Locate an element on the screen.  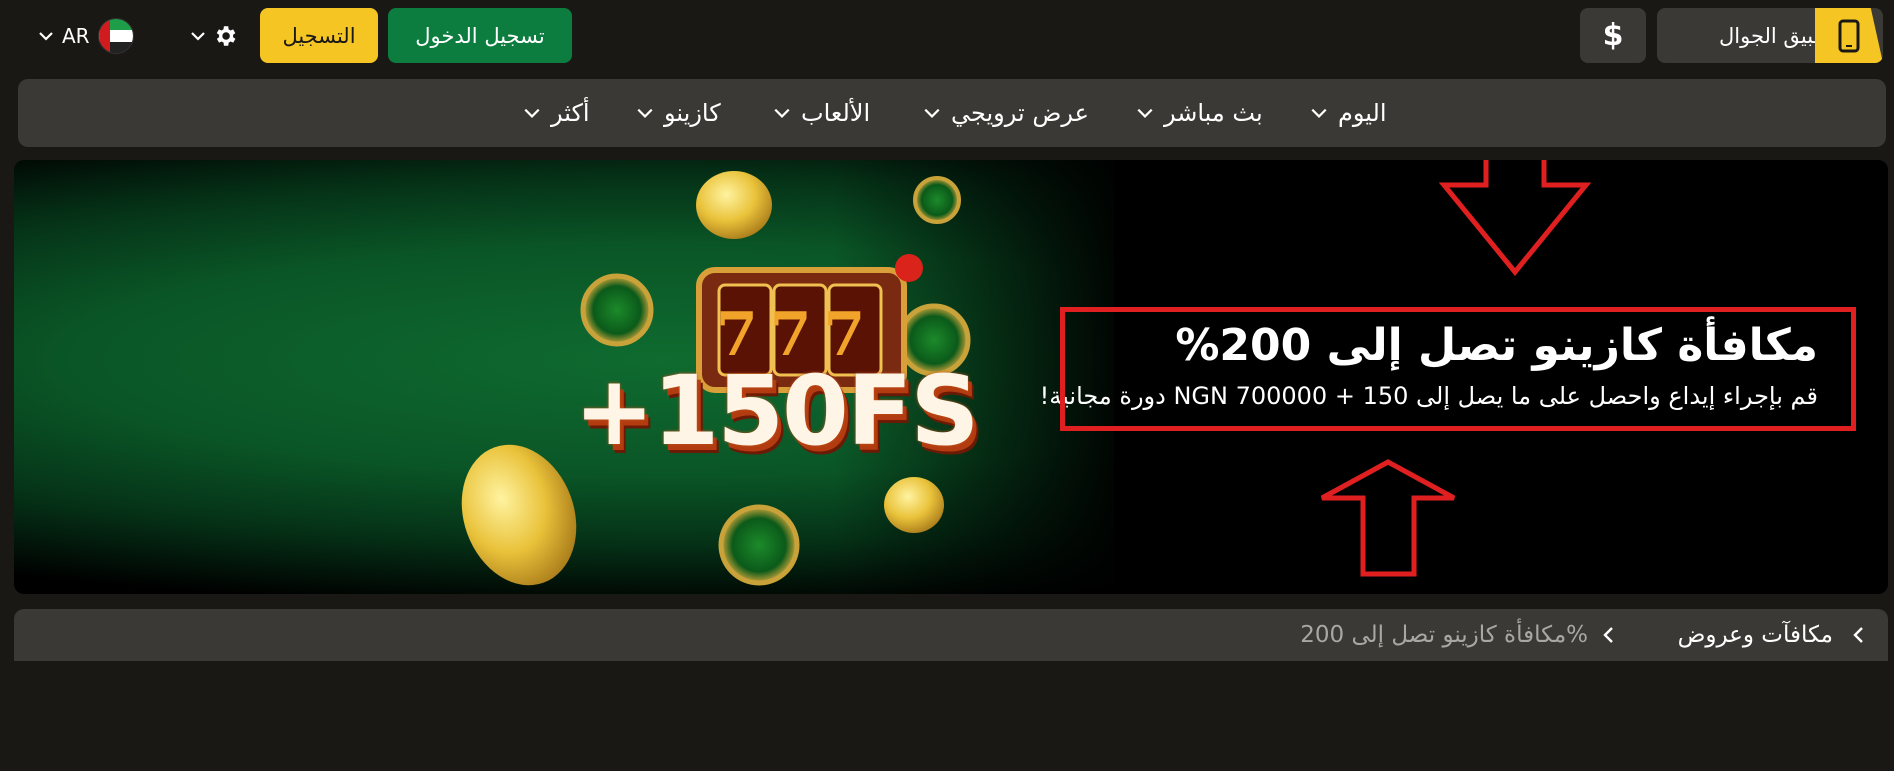
nav-item-label: اليوم is located at coordinates (1362, 113).